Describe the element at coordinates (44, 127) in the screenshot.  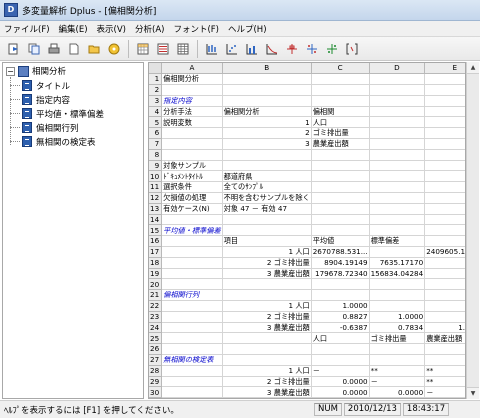
I see `tree-item-partial-corr: 偏相関行列` at that location.